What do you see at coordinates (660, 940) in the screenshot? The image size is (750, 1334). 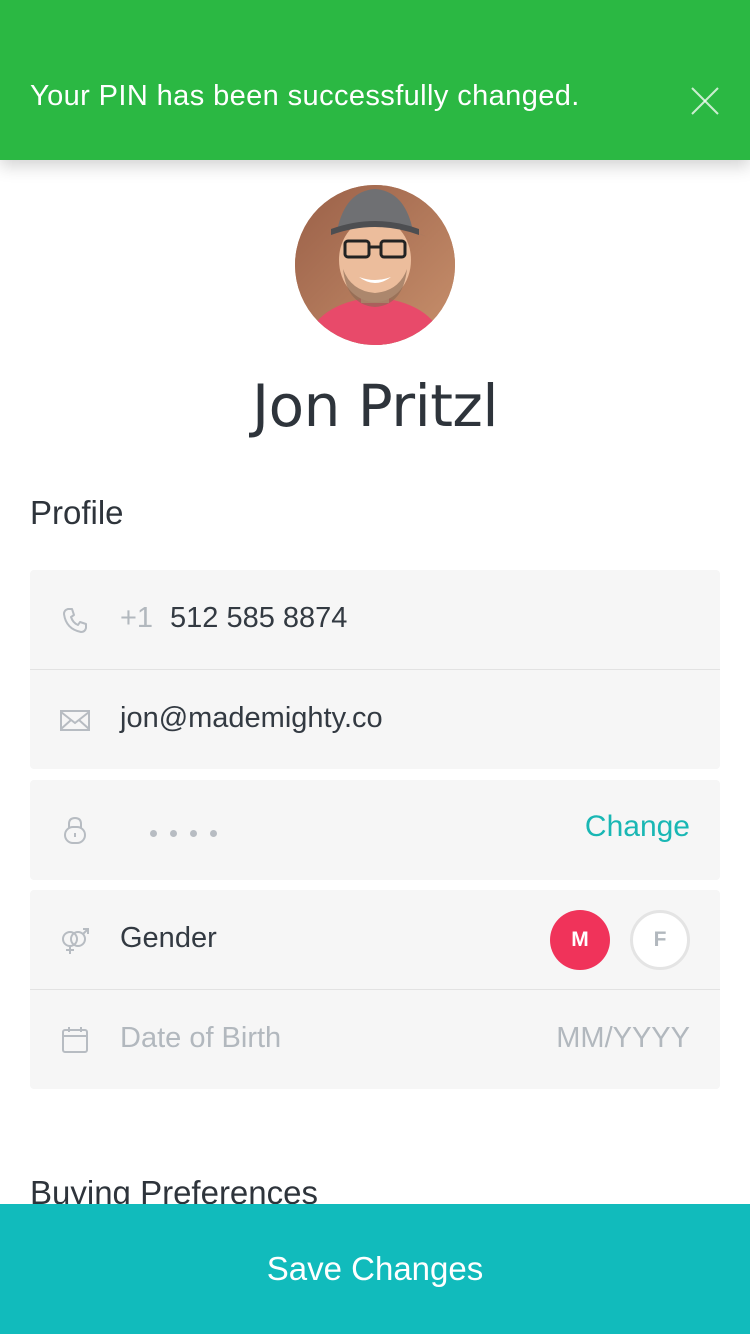 I see `gender-option-female: F` at bounding box center [660, 940].